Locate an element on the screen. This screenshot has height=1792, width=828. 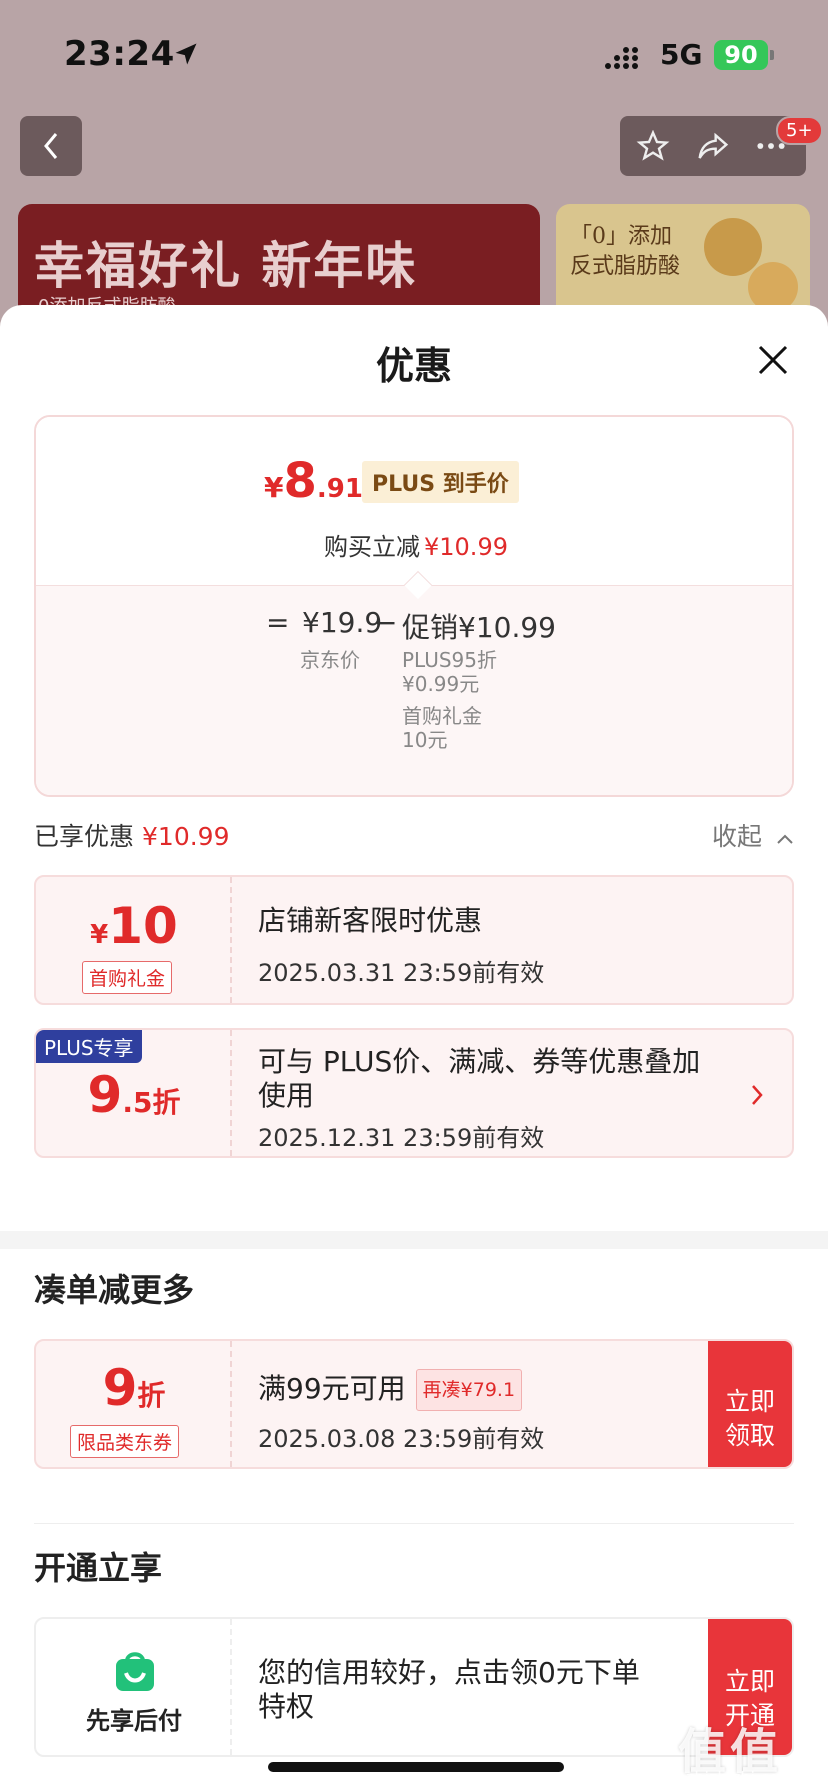
banner2-line2: 反式脂肪酸 is located at coordinates (625, 266).